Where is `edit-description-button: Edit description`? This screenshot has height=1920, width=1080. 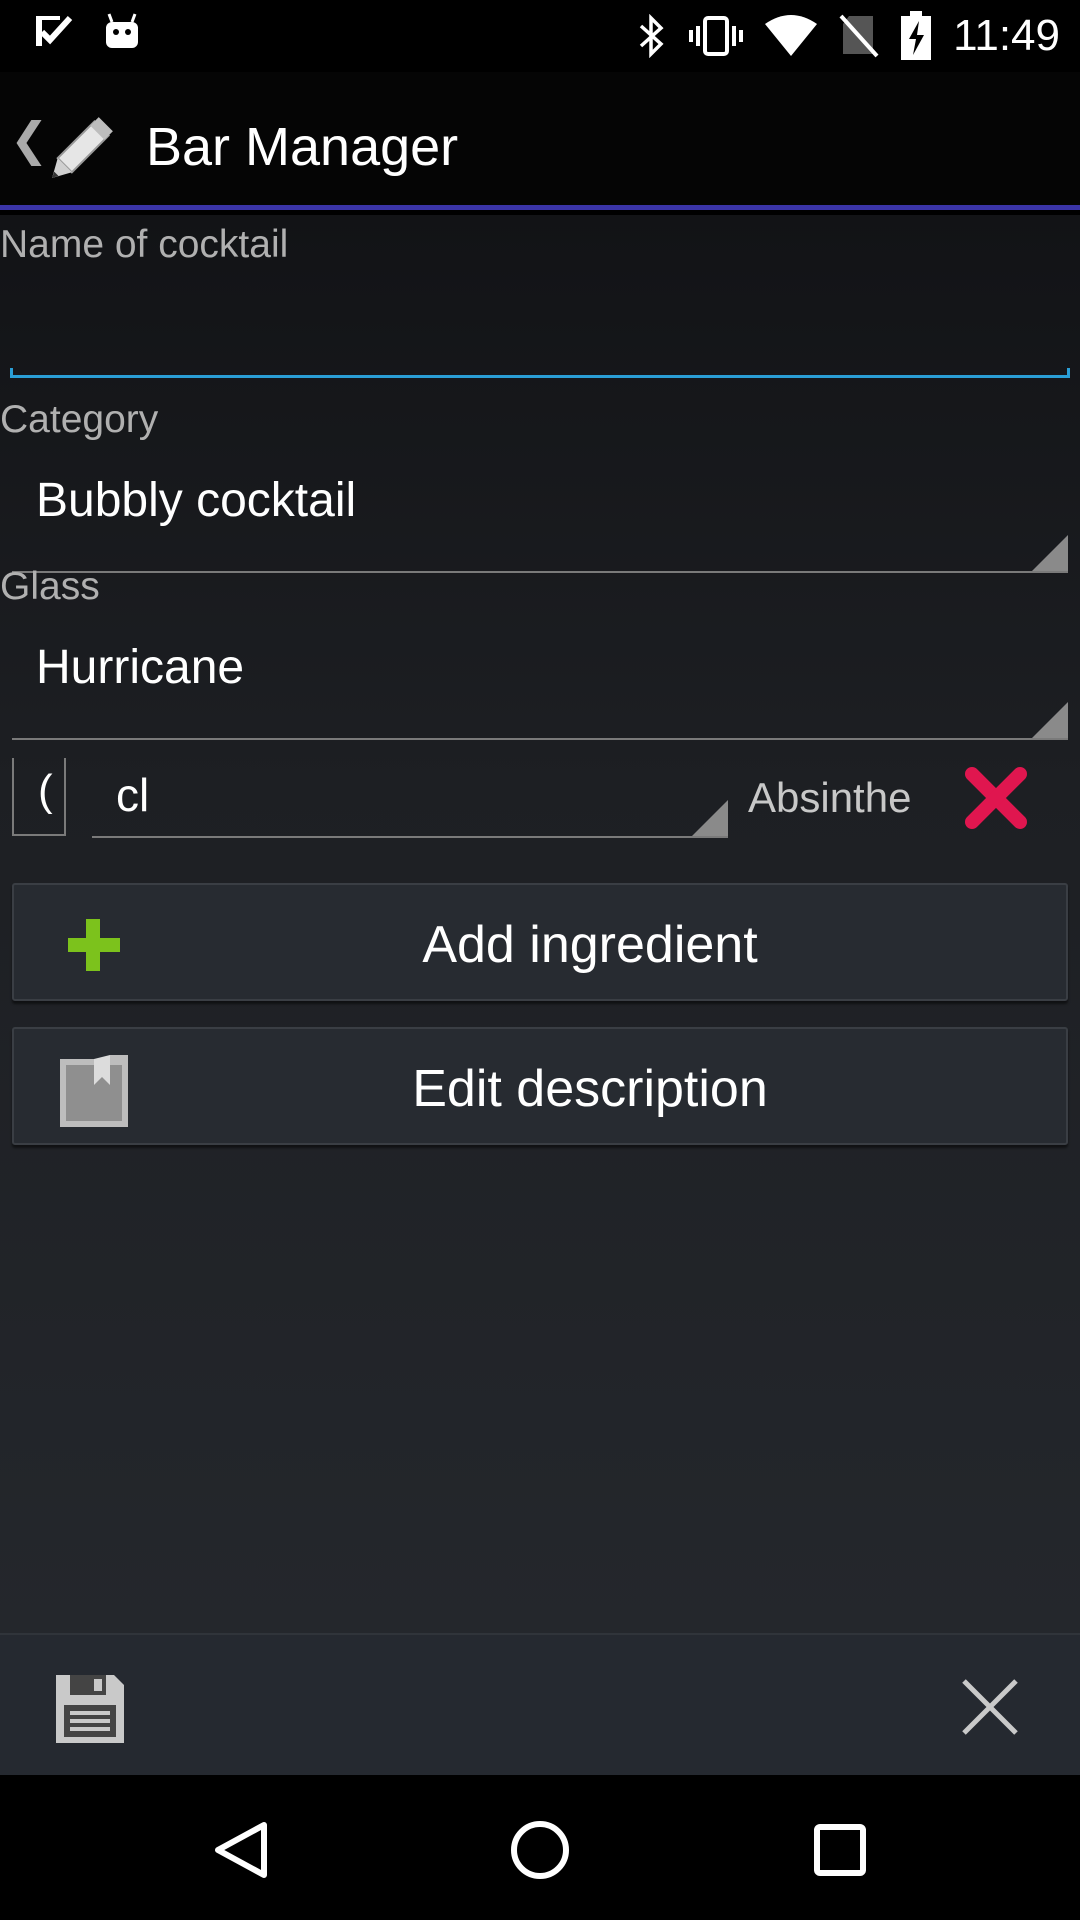
edit-description-button: Edit description is located at coordinates (540, 1086).